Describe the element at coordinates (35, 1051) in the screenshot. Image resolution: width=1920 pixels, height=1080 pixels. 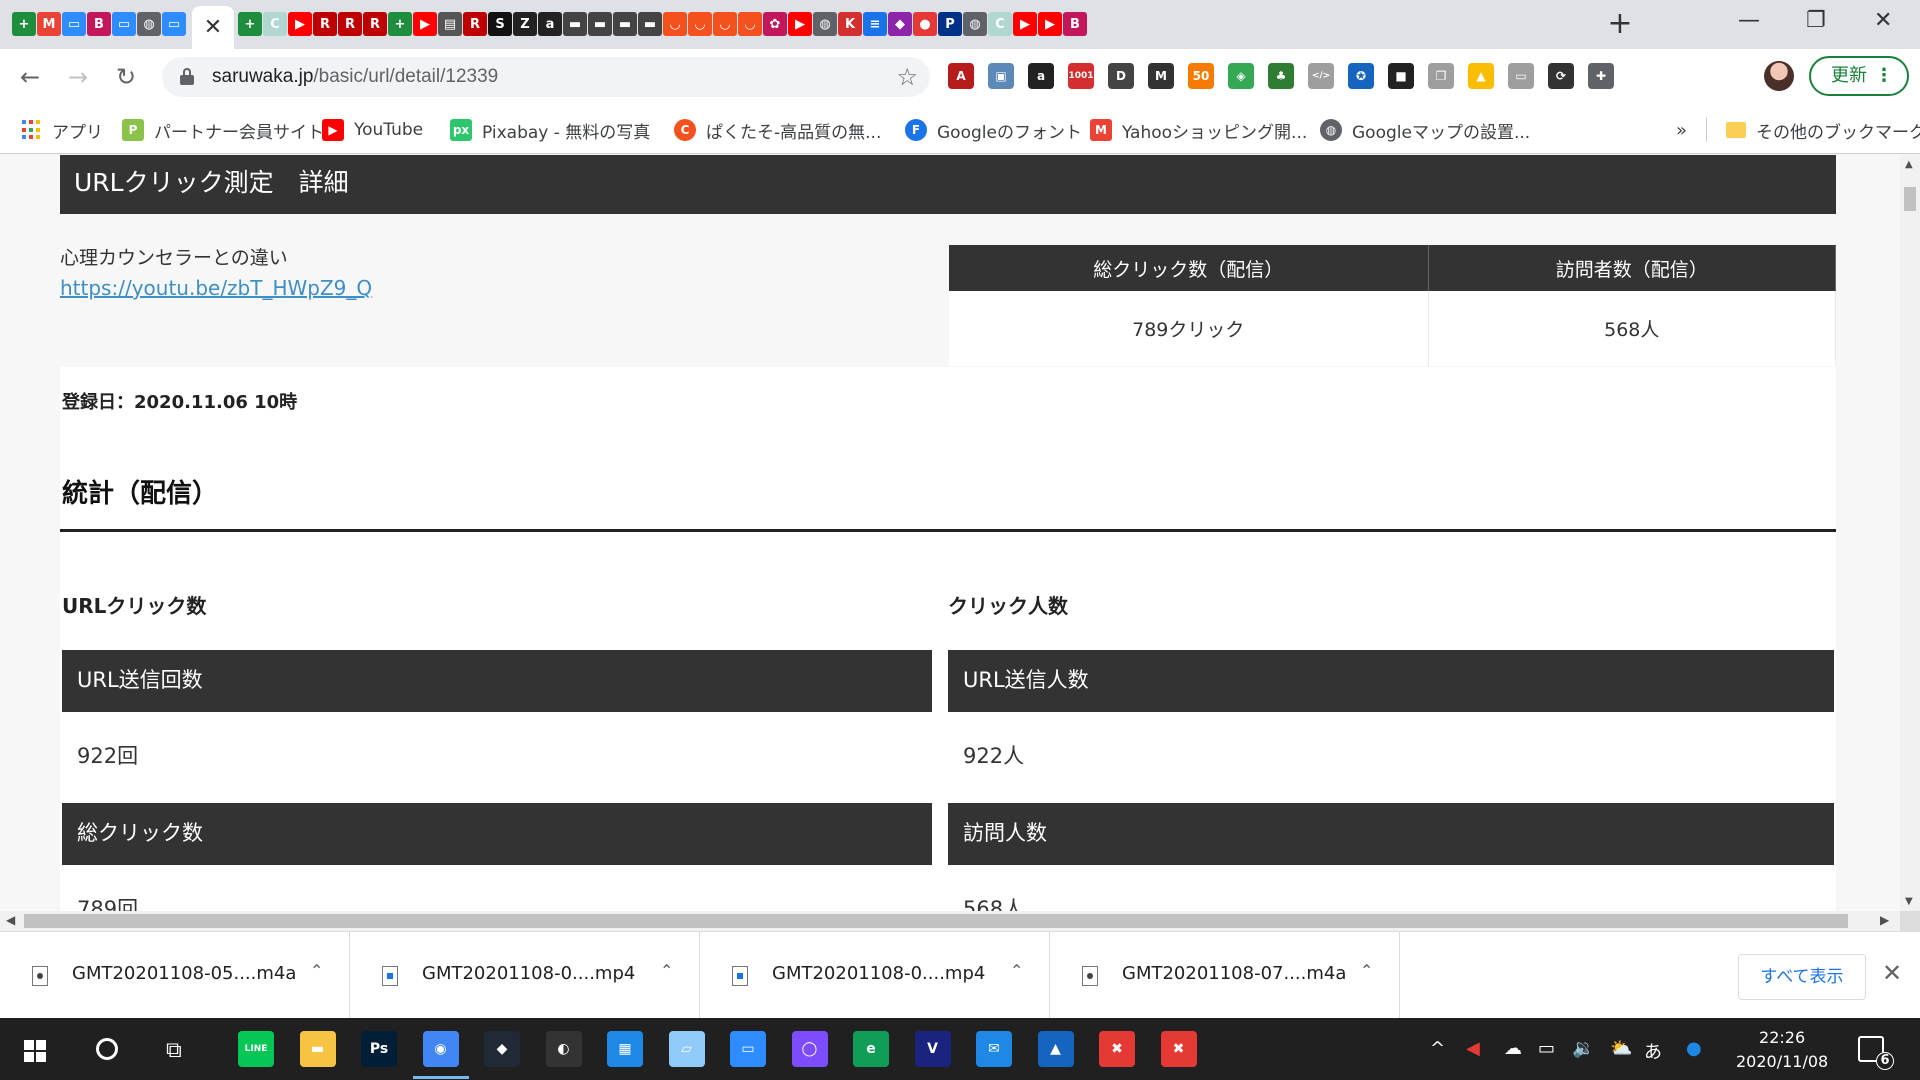
I see `start-button` at that location.